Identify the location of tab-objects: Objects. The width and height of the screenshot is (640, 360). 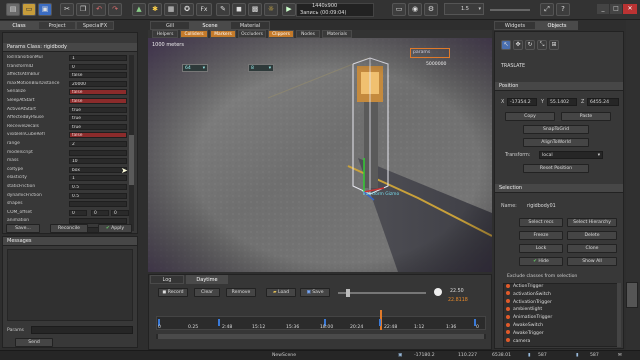
(557, 25).